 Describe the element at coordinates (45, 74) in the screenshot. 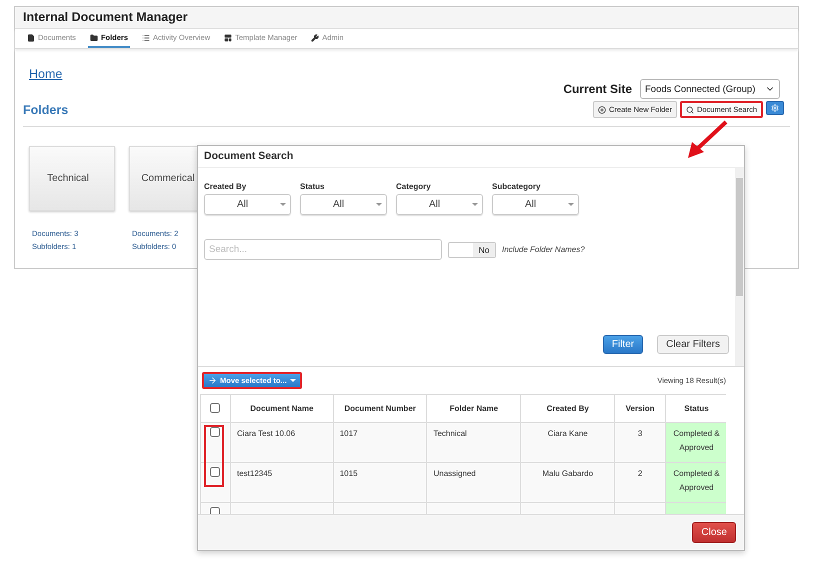

I see `home-link: Home` at that location.